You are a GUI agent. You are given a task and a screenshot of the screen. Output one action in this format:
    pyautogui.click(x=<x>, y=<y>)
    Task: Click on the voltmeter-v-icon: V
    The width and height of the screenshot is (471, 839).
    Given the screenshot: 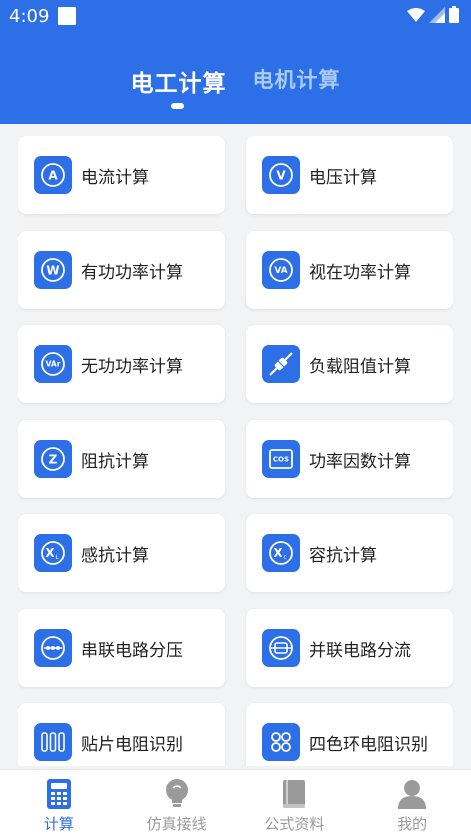 What is the action you would take?
    pyautogui.click(x=281, y=175)
    